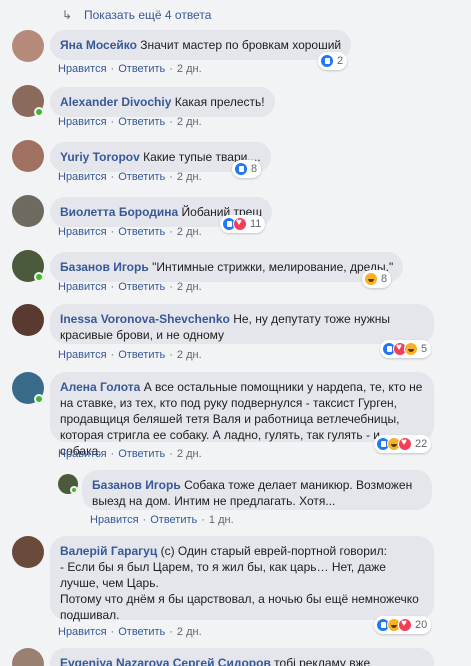  Describe the element at coordinates (142, 335) in the screenshot. I see `comment-text: красивые брови, и не одному` at that location.